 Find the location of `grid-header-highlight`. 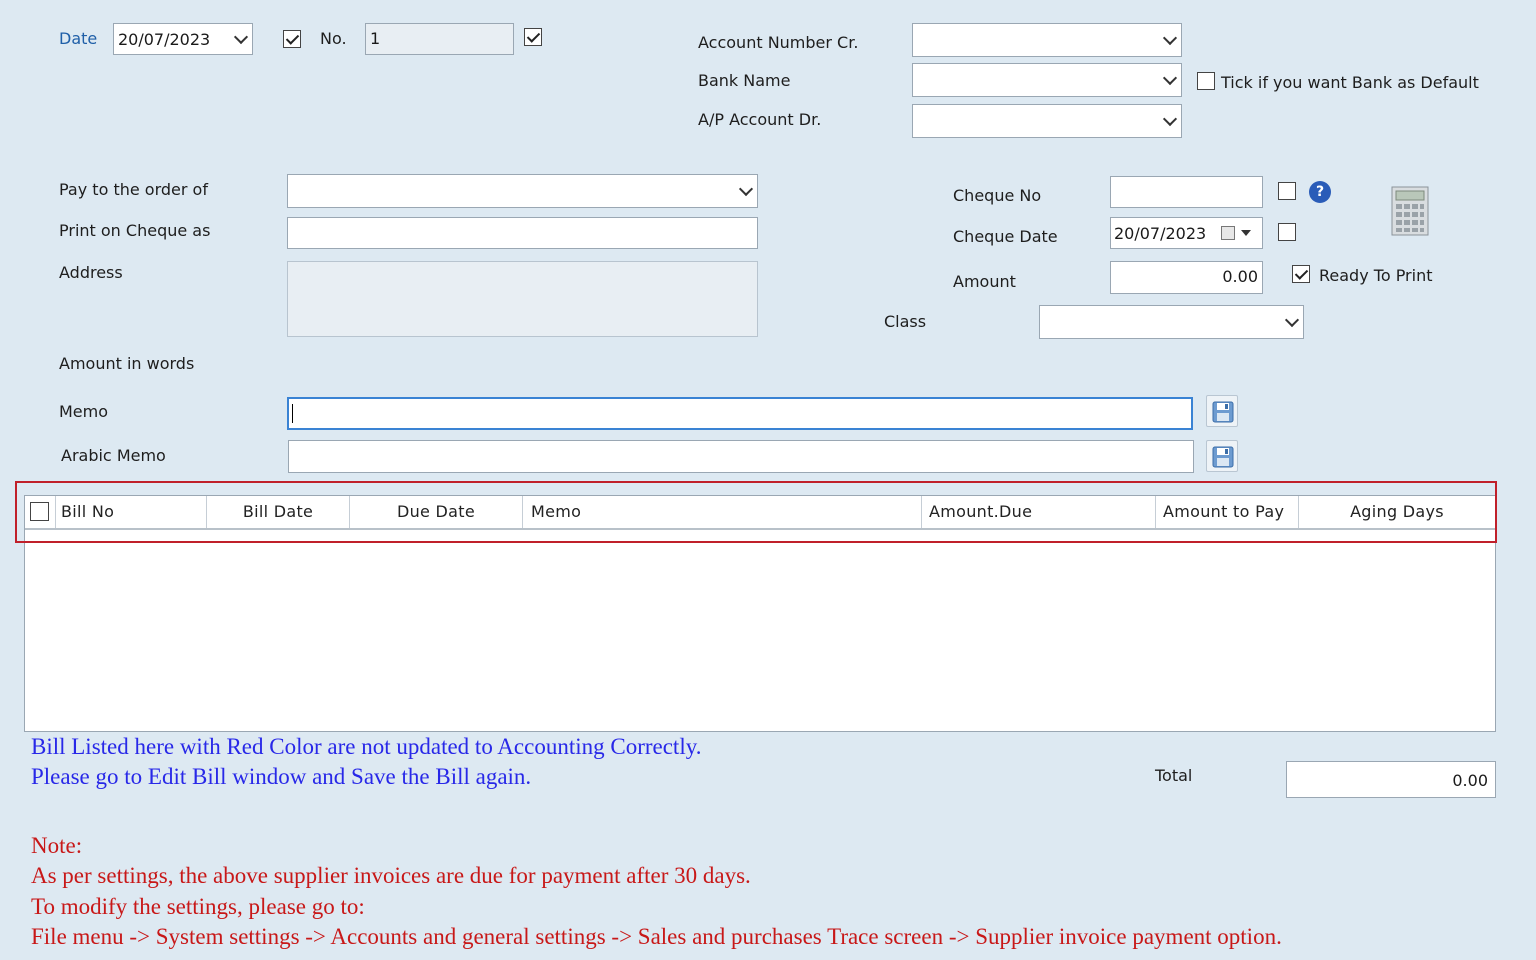

grid-header-highlight is located at coordinates (756, 512).